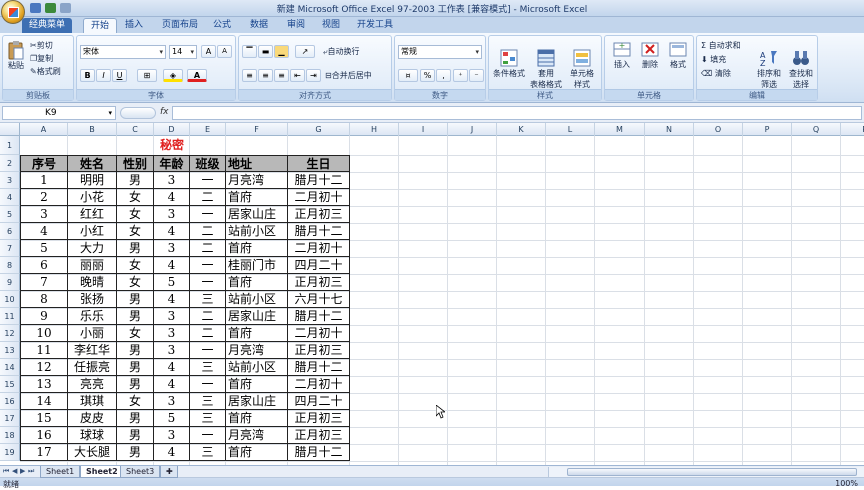 The image size is (864, 490). I want to click on table-header-cell: 姓名, so click(92, 163).